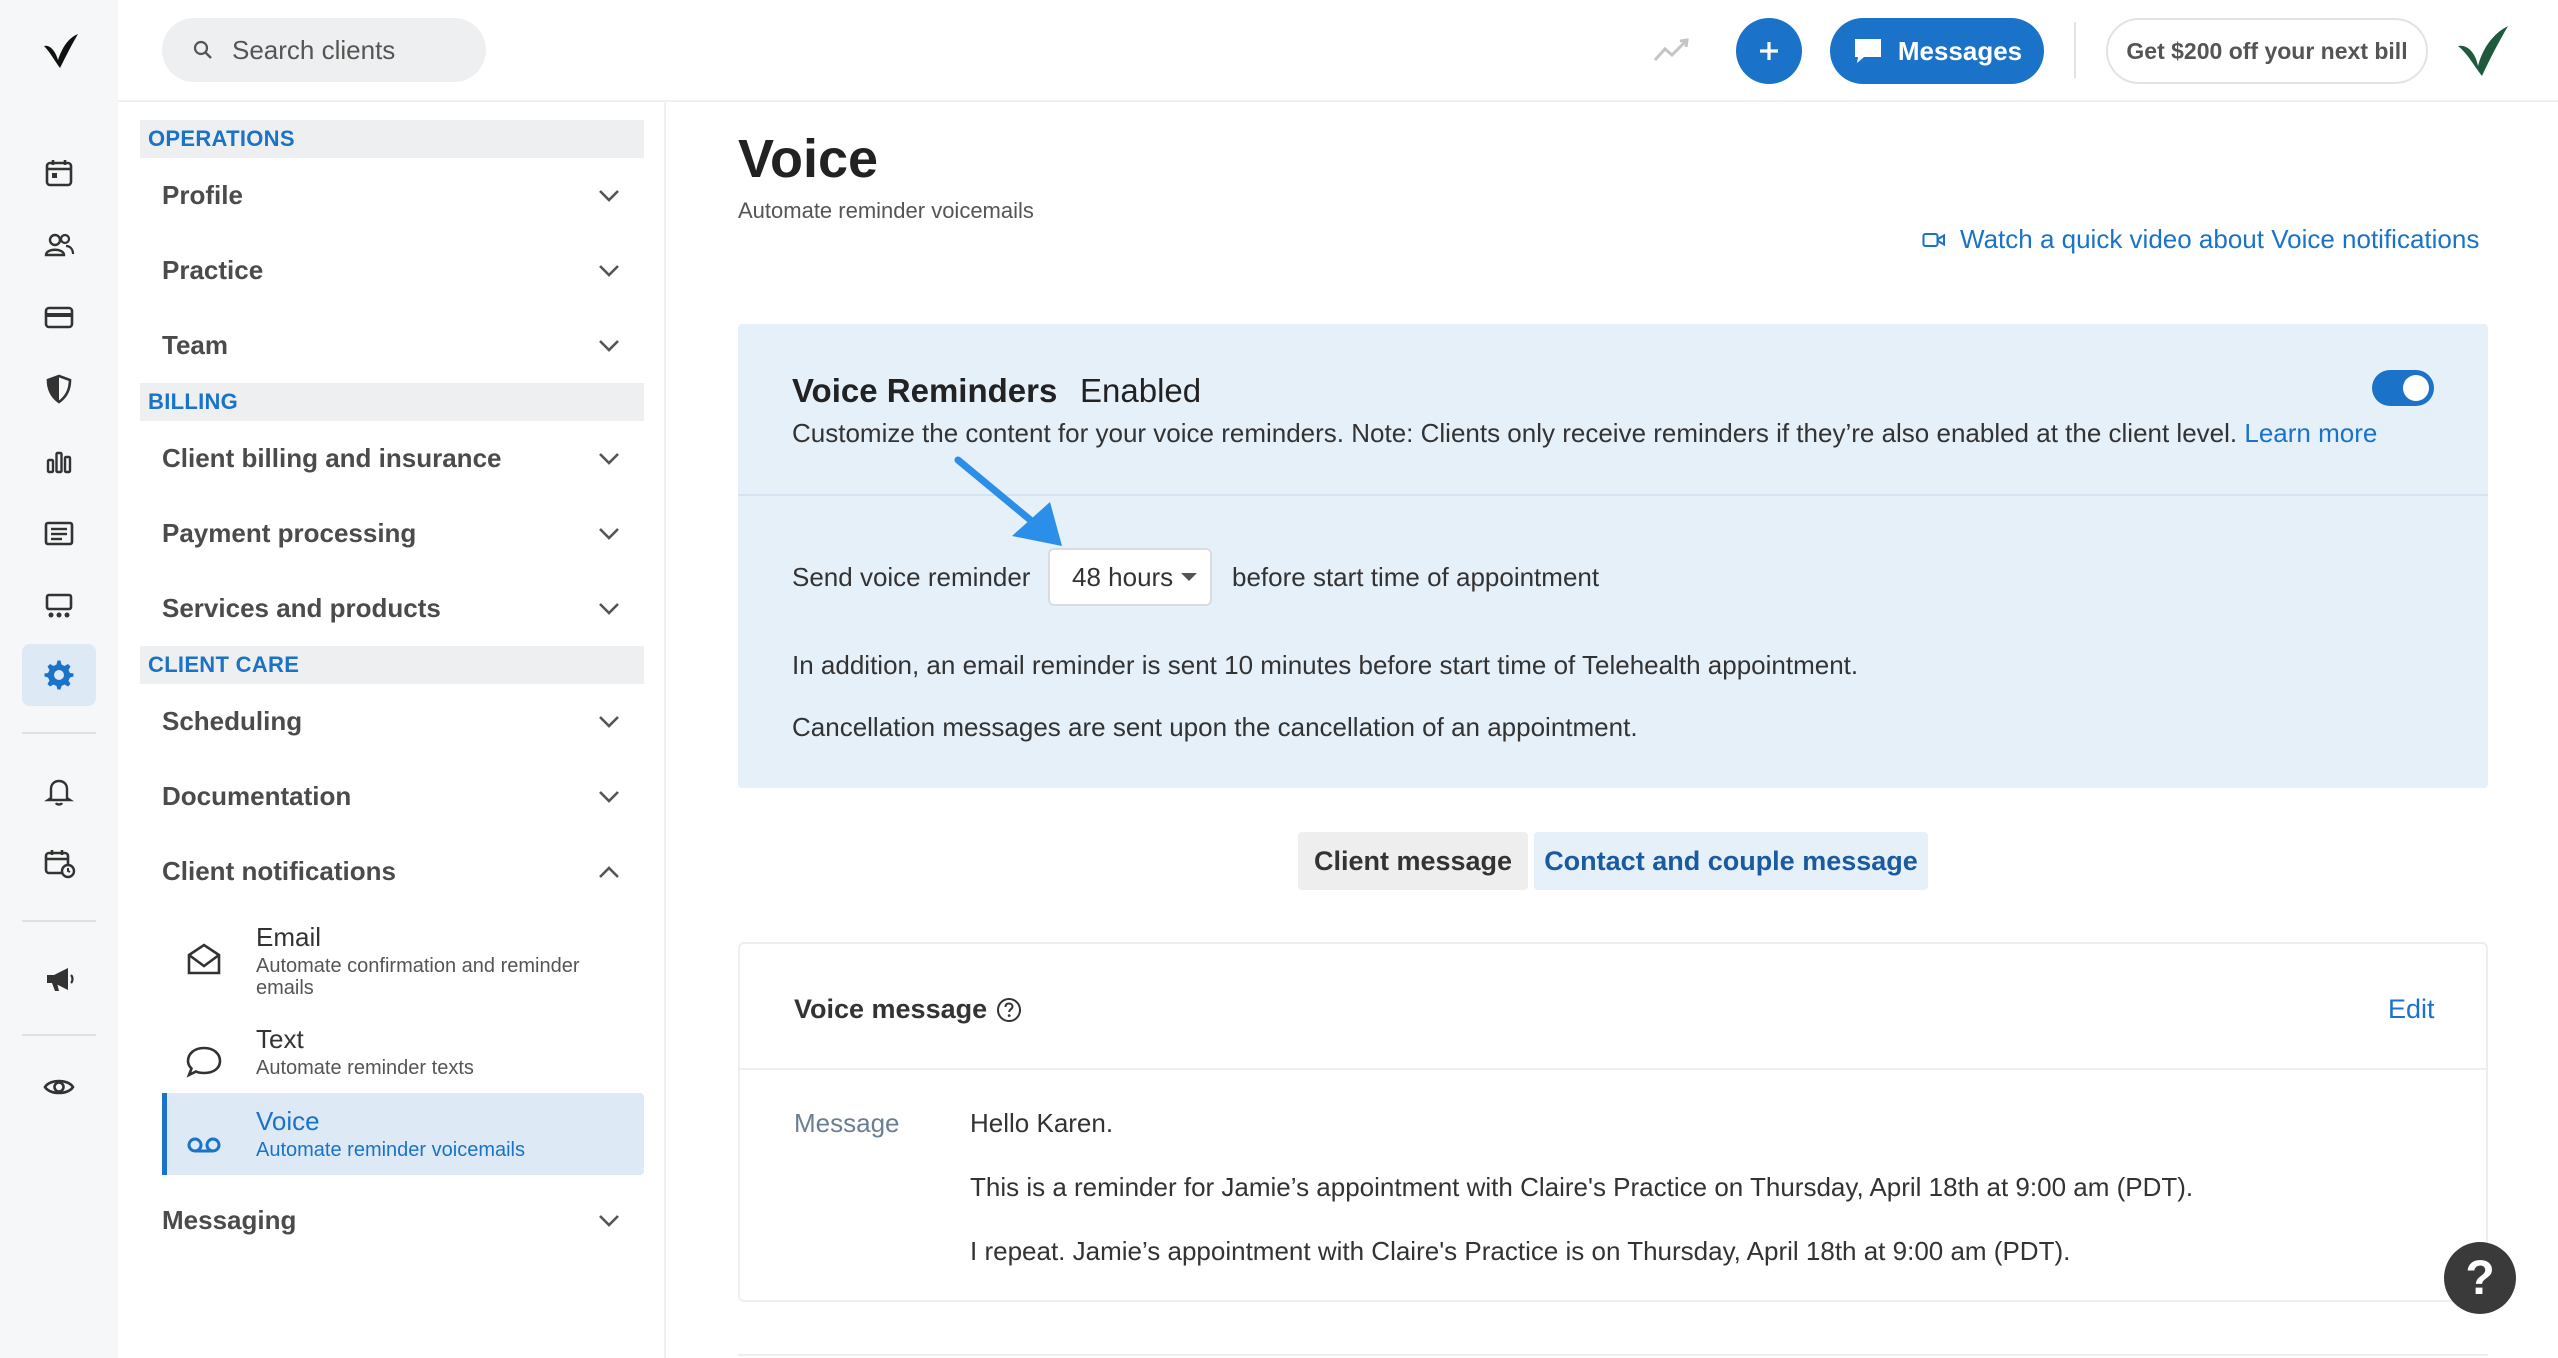 The width and height of the screenshot is (2558, 1358). What do you see at coordinates (1731, 861) in the screenshot?
I see `tab-contact-couple-message: Contact and couple message` at bounding box center [1731, 861].